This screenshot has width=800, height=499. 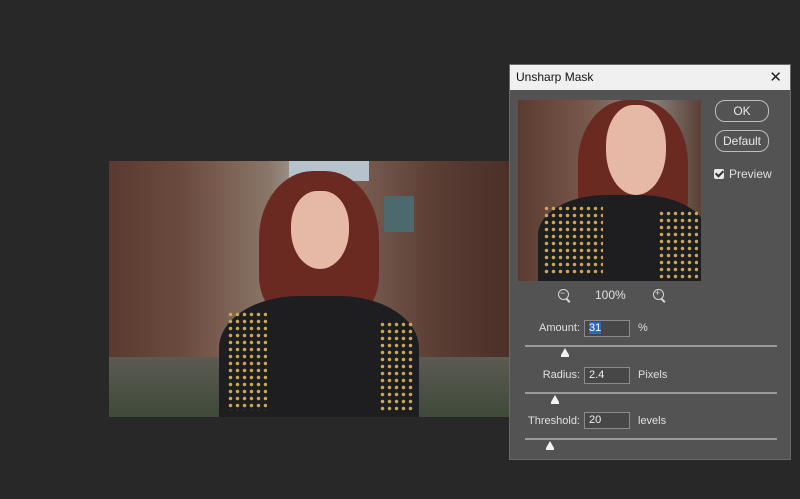 I want to click on photo-studs-left, so click(x=247, y=361).